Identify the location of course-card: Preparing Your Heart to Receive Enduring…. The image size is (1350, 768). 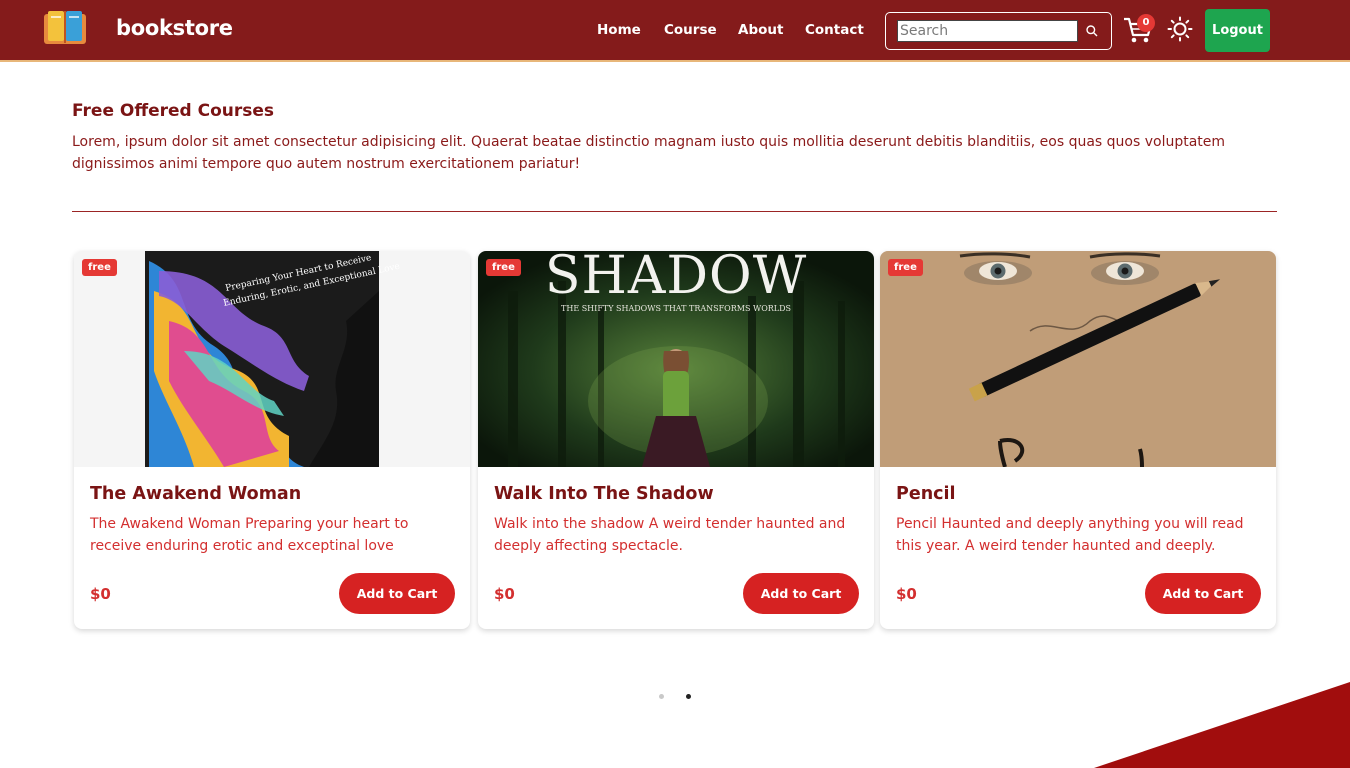
(272, 440).